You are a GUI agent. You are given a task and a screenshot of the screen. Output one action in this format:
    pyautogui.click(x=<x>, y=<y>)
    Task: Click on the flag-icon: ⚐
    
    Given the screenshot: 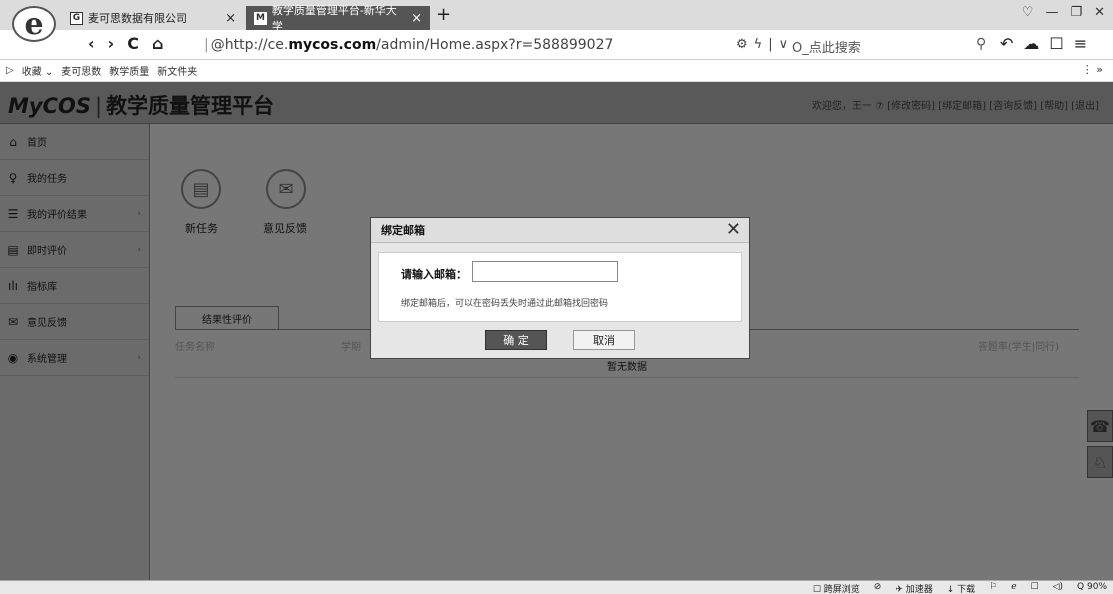 What is the action you would take?
    pyautogui.click(x=993, y=588)
    